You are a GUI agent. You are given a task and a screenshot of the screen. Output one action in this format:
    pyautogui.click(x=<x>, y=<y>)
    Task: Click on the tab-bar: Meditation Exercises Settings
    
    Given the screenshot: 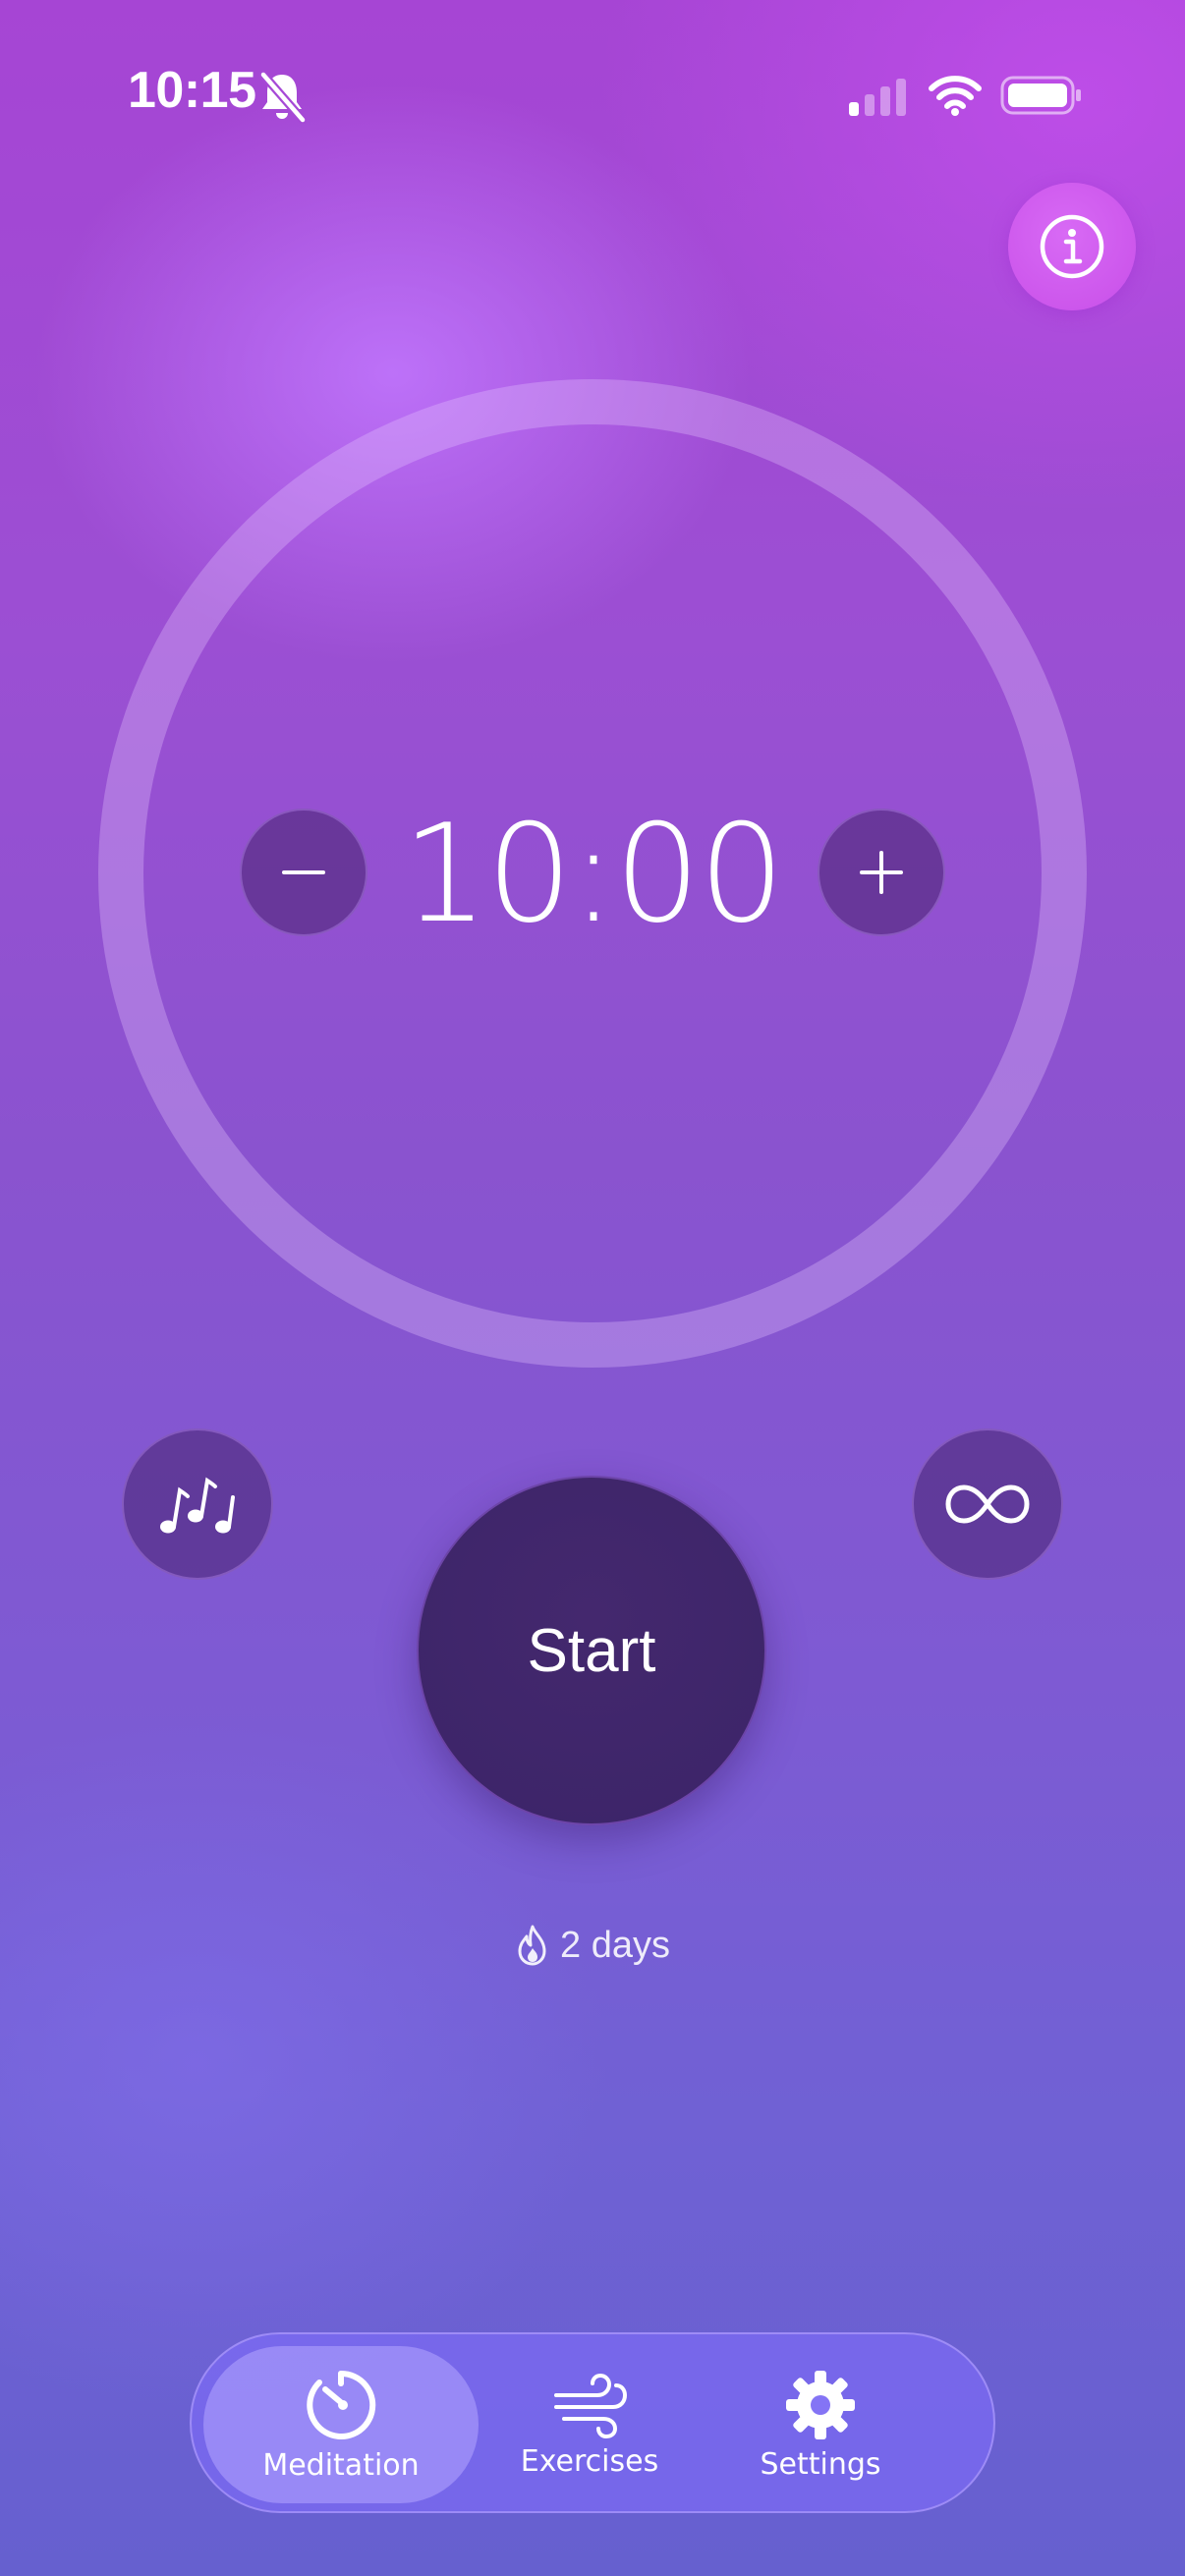 What is the action you would take?
    pyautogui.click(x=592, y=2422)
    